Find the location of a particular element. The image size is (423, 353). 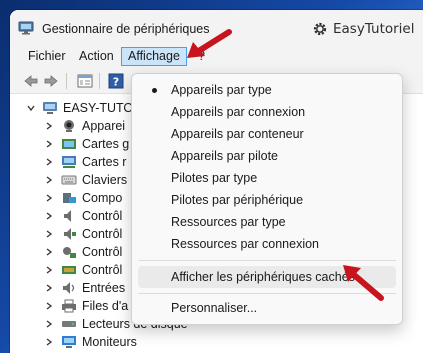

menu-item-ressources-par-connexion: Ressources par connexion is located at coordinates (267, 244).